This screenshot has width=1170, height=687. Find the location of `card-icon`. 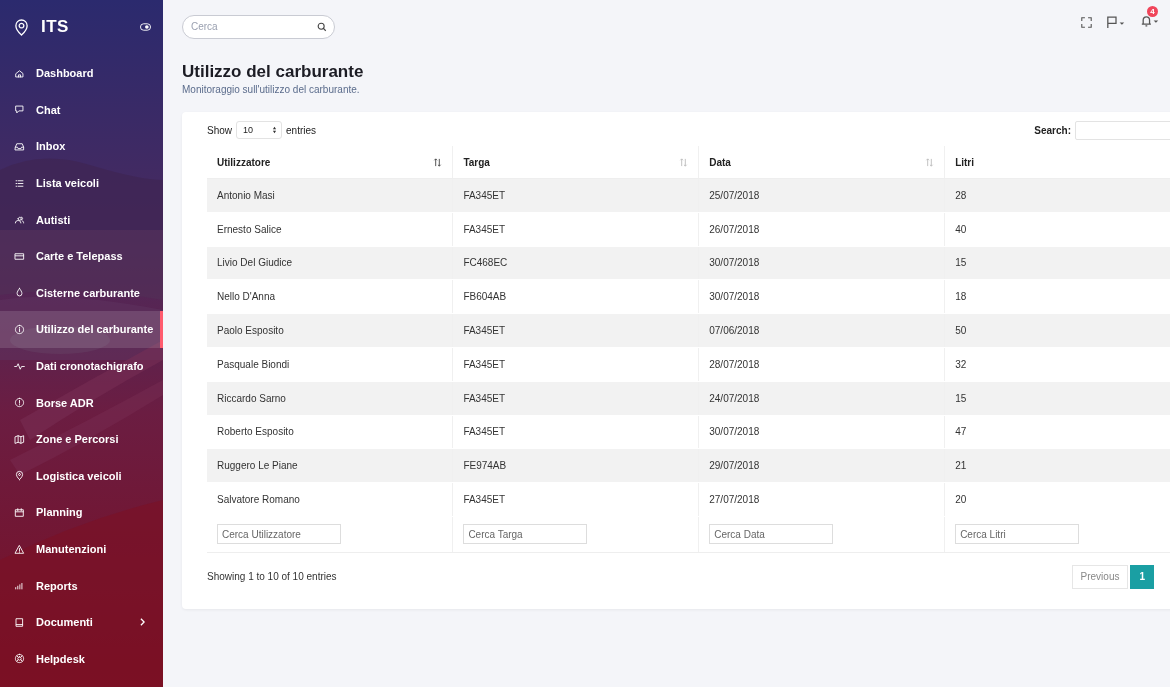

card-icon is located at coordinates (19, 256).